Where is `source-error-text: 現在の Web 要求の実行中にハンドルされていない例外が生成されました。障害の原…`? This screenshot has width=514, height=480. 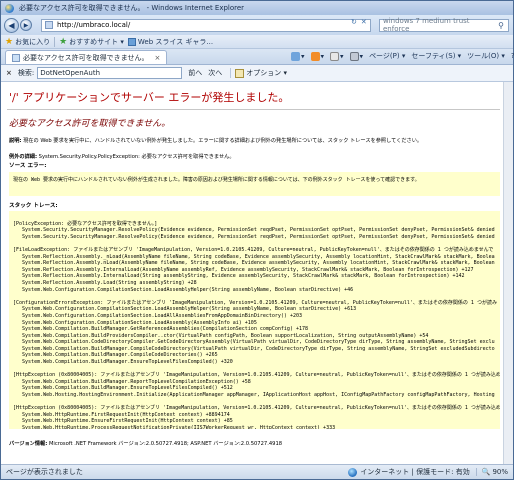
source-error-text: 現在の Web 要求の実行中にハンドルされていない例外が生成されました。障害の原… is located at coordinates (216, 180).